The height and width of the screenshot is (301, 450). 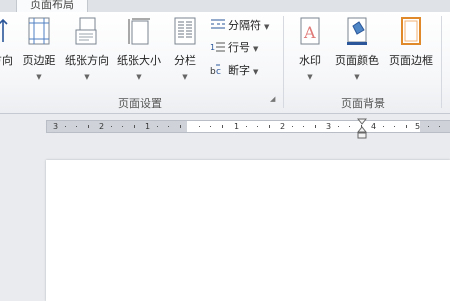 What do you see at coordinates (218, 46) in the screenshot?
I see `line-numbers-icon: 1` at bounding box center [218, 46].